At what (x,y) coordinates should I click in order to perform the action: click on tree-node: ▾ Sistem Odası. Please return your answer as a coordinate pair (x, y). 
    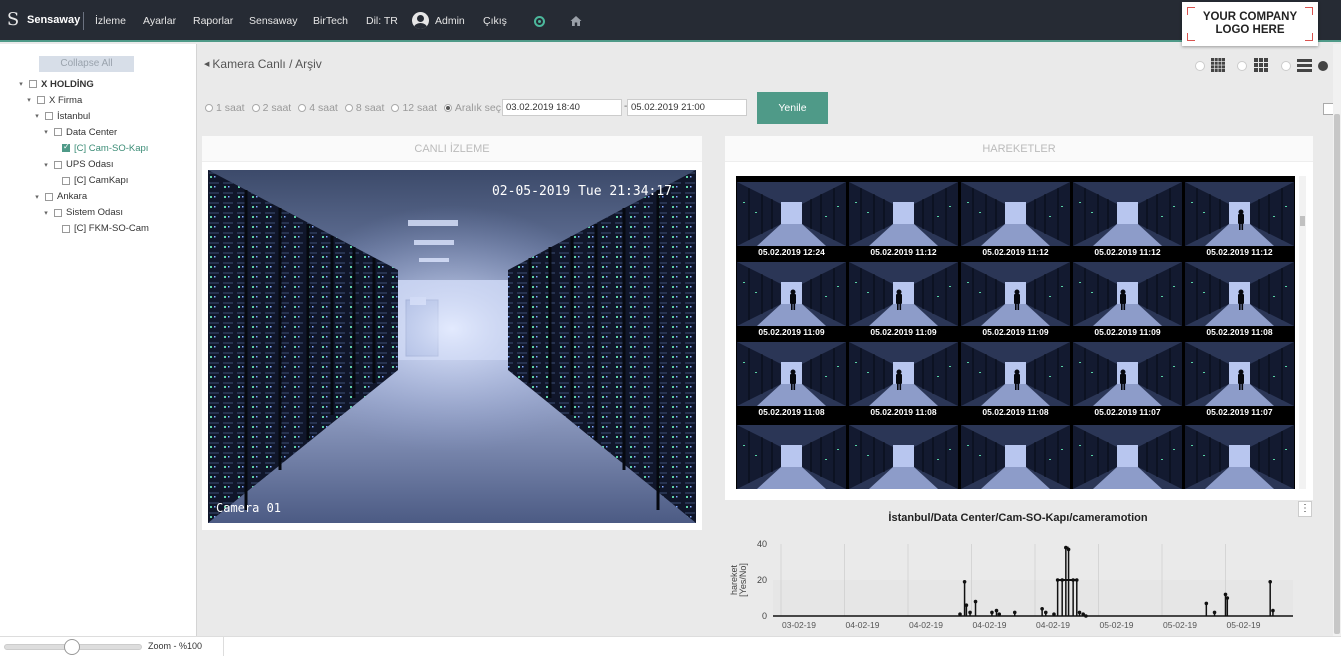
    Looking at the image, I should click on (82, 213).